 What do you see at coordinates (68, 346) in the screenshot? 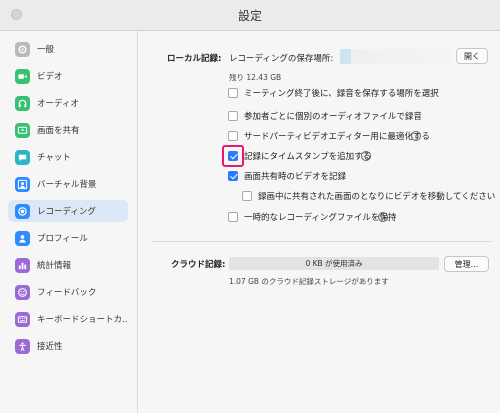
I see `sidebar-item-accessibility: 接近性` at bounding box center [68, 346].